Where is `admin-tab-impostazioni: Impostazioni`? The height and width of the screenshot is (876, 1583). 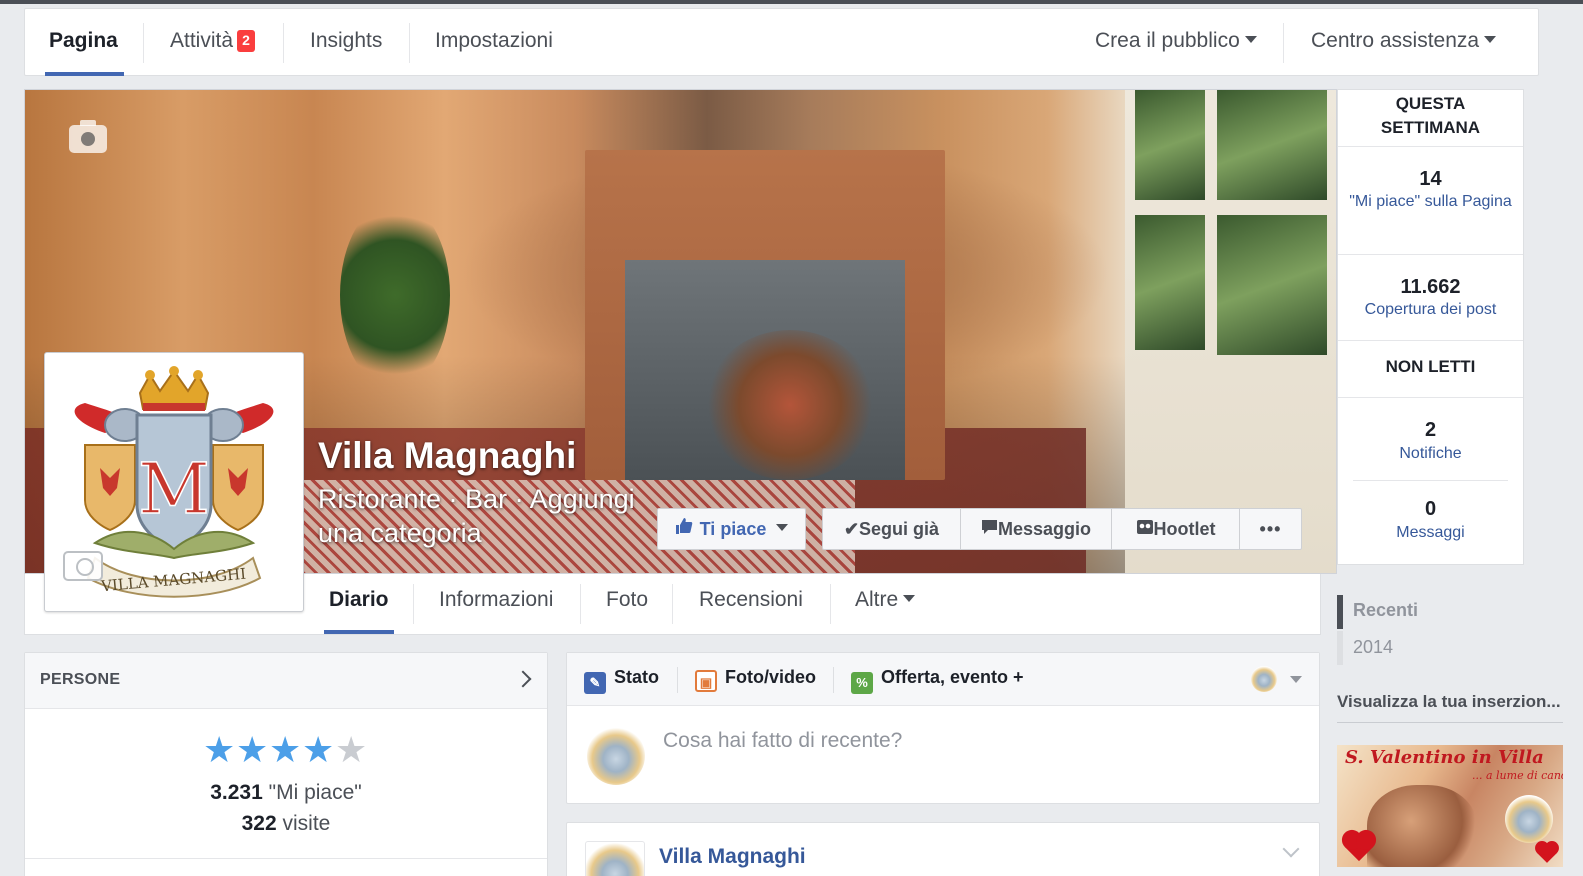
admin-tab-impostazioni: Impostazioni is located at coordinates (494, 42).